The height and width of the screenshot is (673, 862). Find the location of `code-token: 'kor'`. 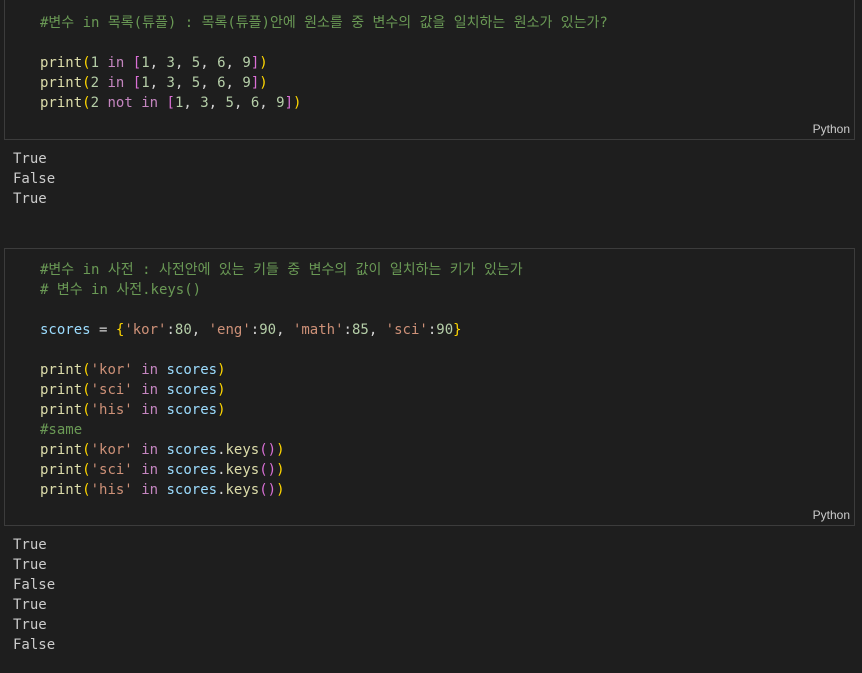

code-token: 'kor' is located at coordinates (111, 370).